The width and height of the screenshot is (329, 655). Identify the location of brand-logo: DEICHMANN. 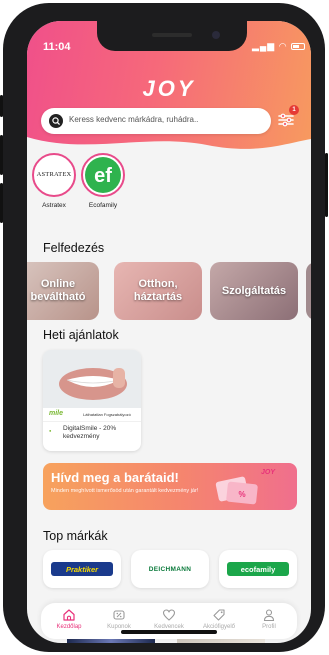
(170, 569).